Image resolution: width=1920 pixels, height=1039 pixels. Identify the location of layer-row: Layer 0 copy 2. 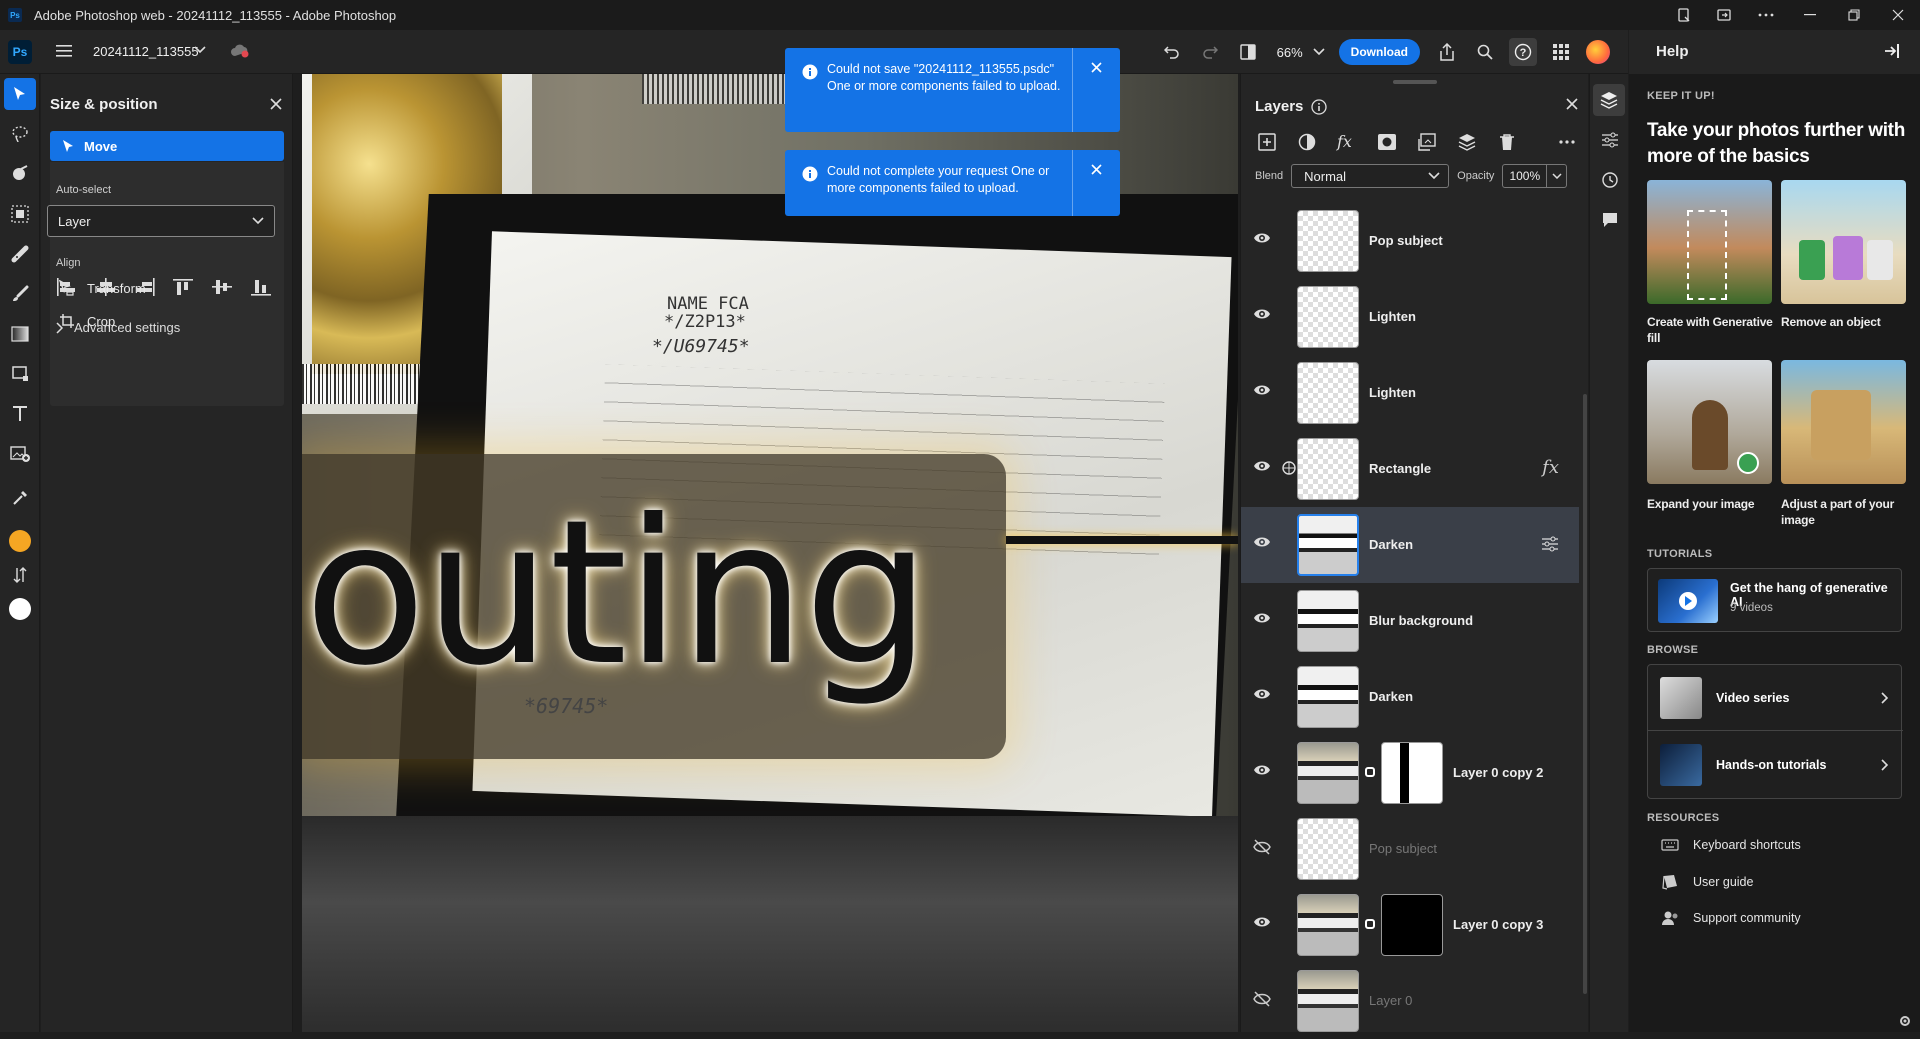
(1410, 773).